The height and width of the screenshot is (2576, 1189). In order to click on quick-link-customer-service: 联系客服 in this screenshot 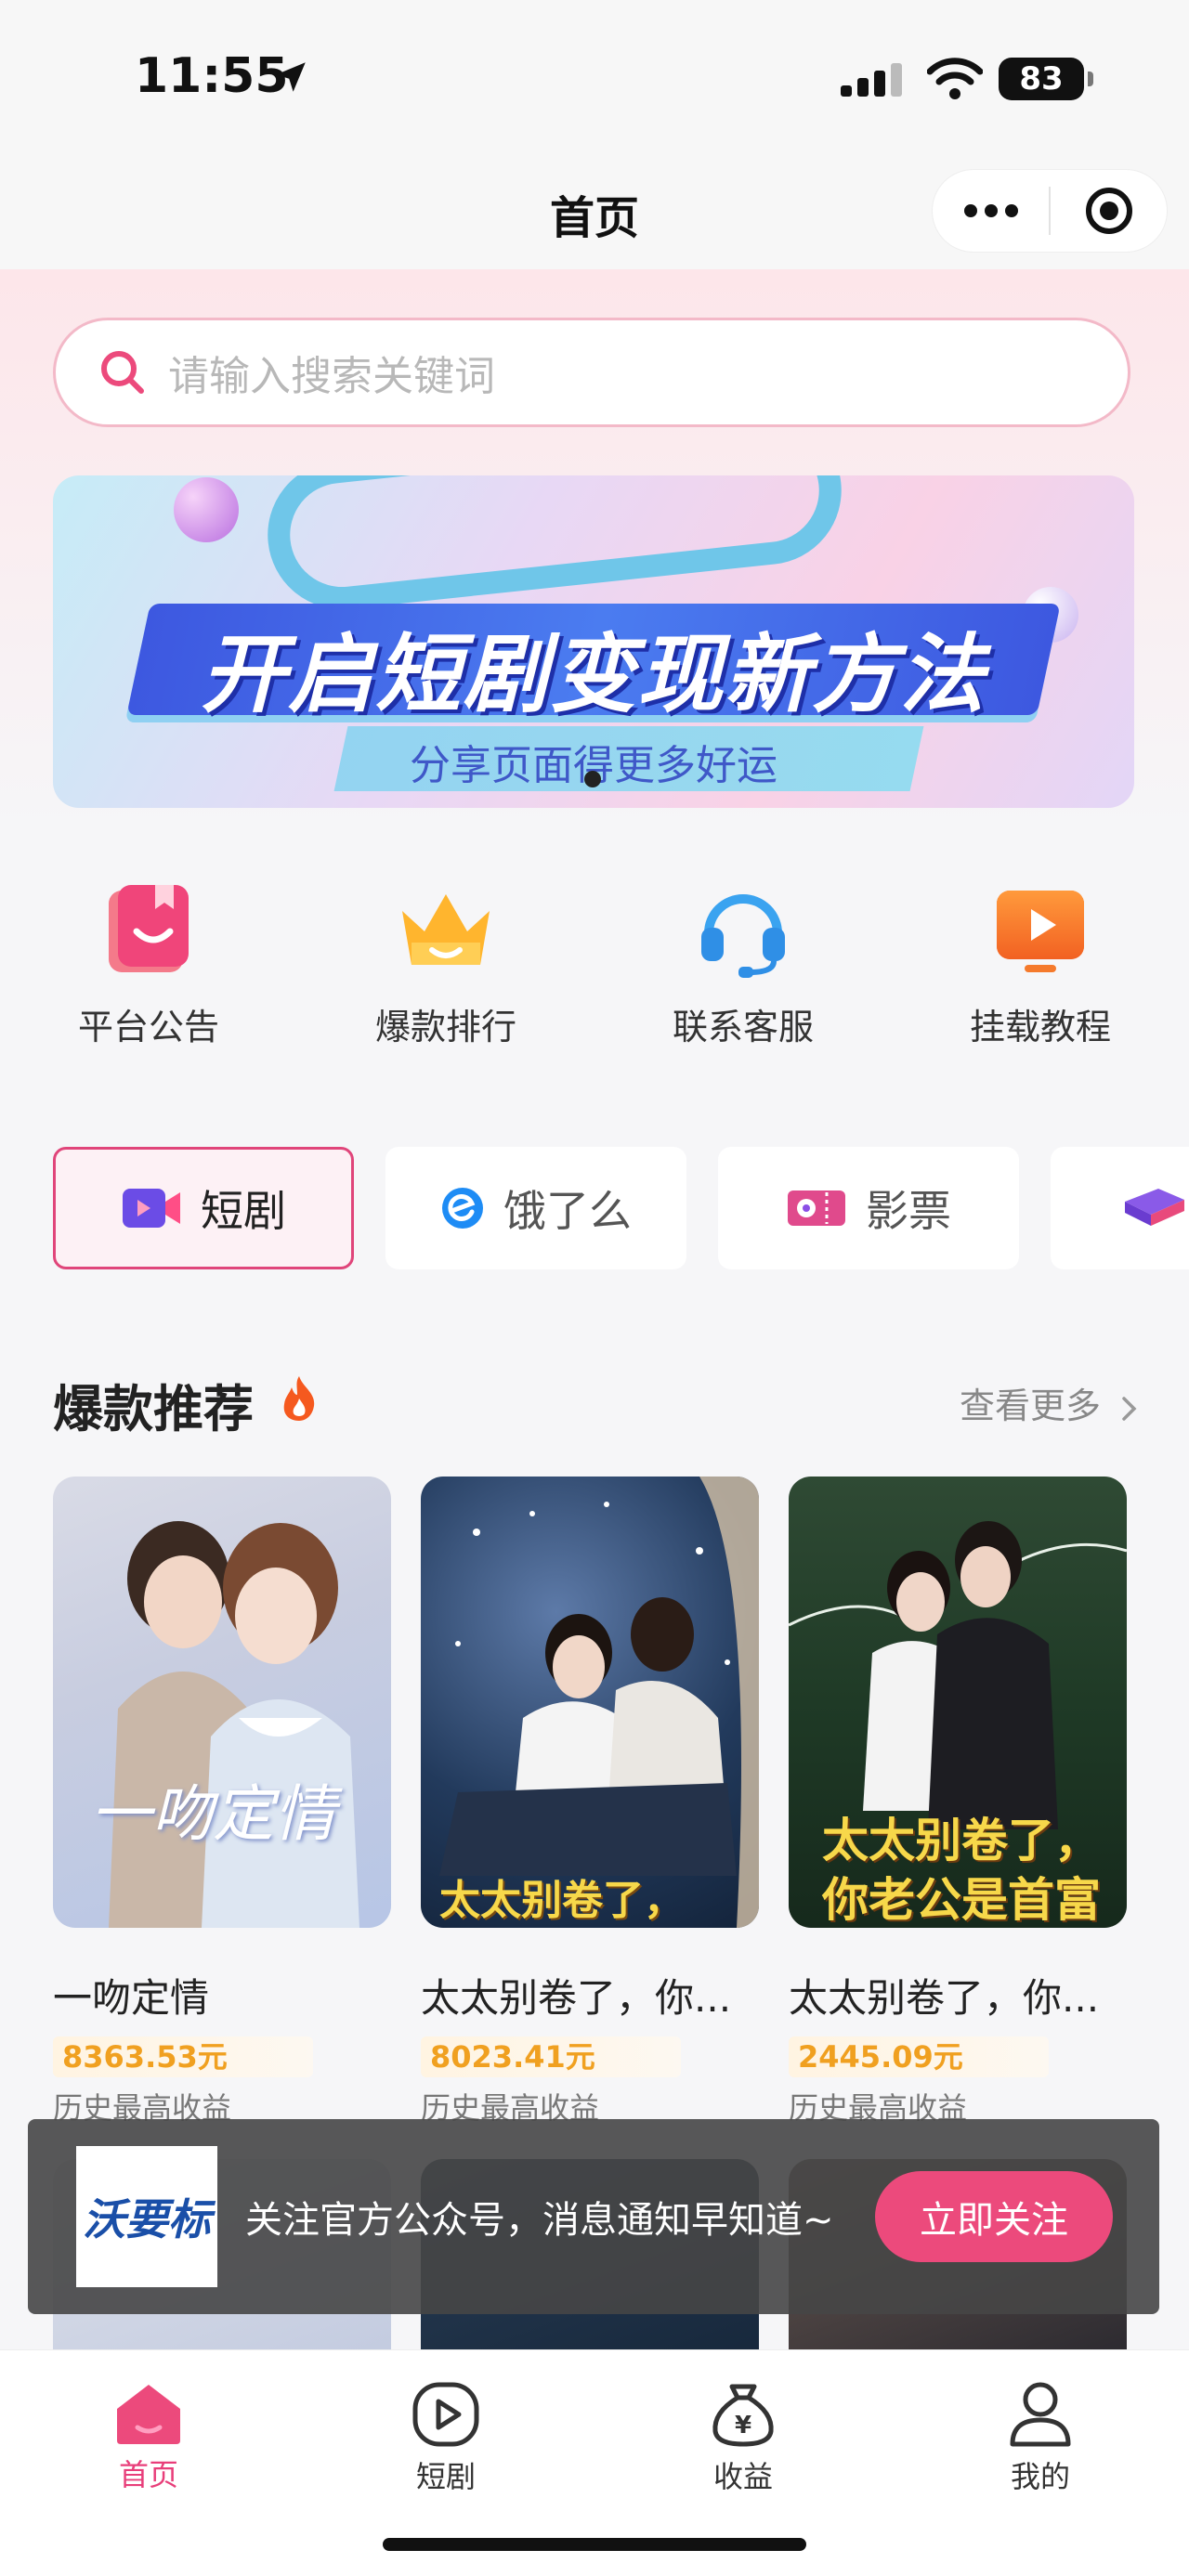, I will do `click(743, 963)`.